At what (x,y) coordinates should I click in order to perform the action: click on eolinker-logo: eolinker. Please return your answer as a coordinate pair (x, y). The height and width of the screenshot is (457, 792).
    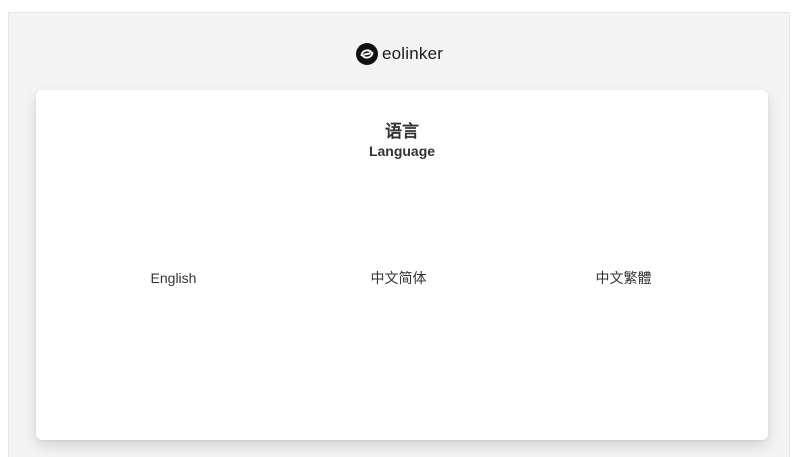
    Looking at the image, I should click on (399, 54).